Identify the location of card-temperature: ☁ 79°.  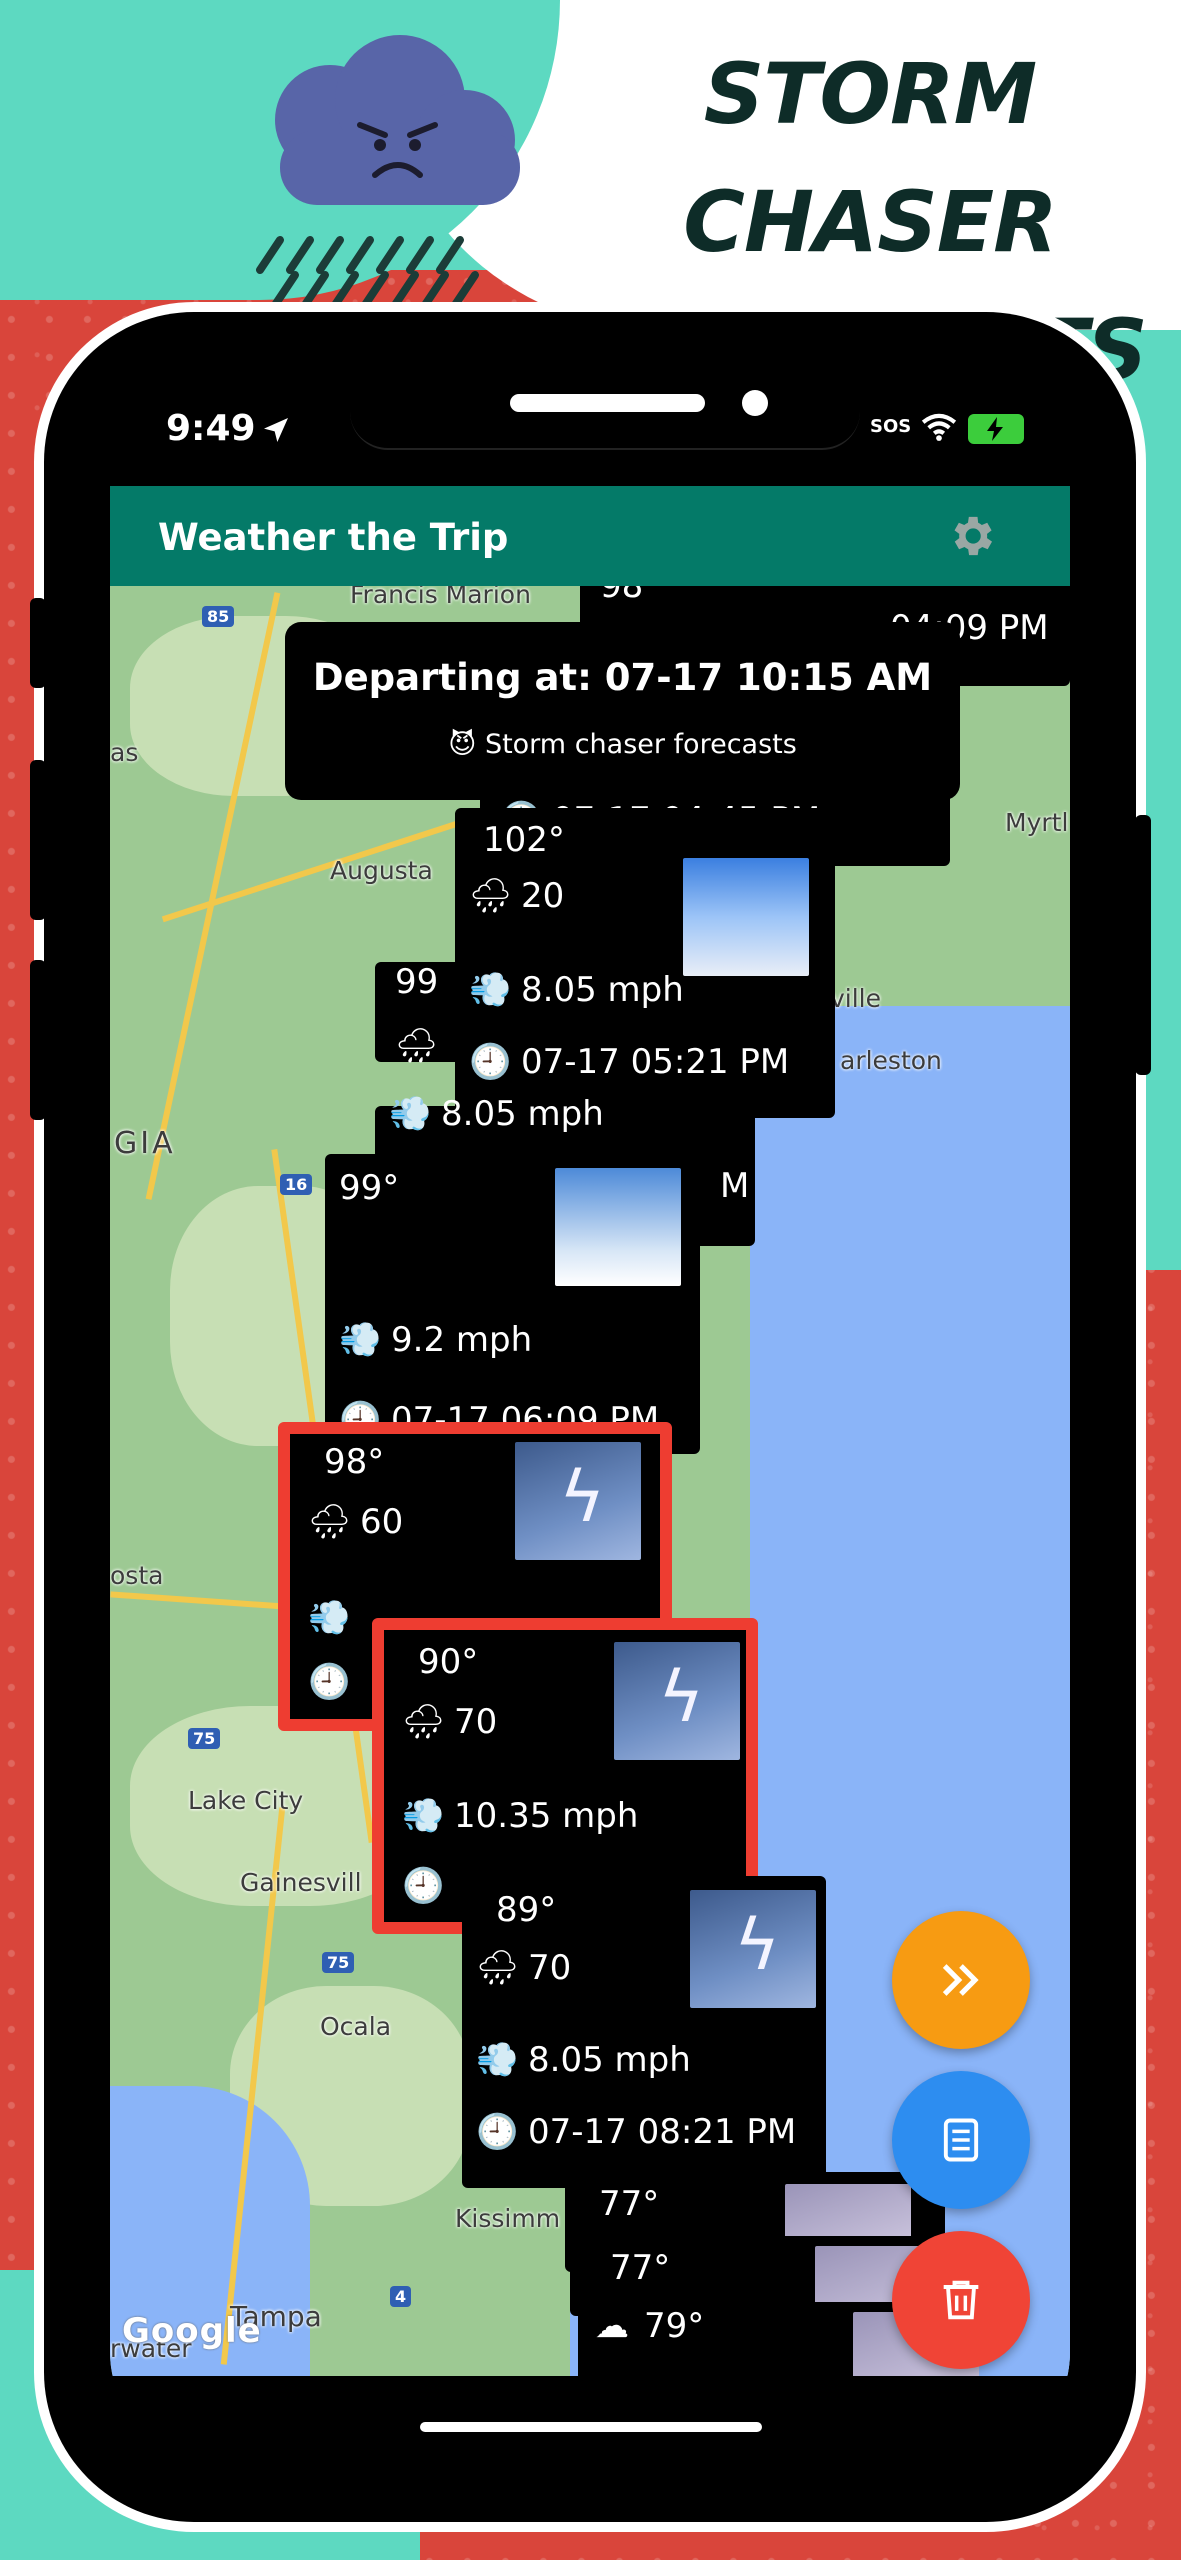
(648, 2326).